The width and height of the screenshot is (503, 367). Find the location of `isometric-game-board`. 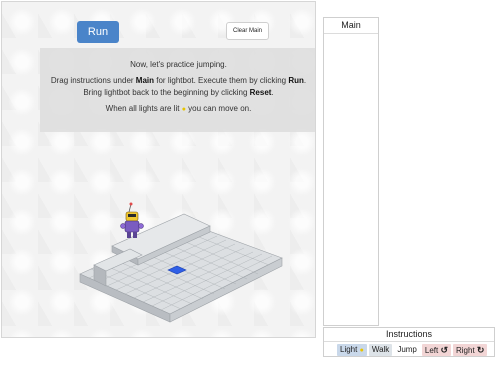

isometric-game-board is located at coordinates (181, 262).